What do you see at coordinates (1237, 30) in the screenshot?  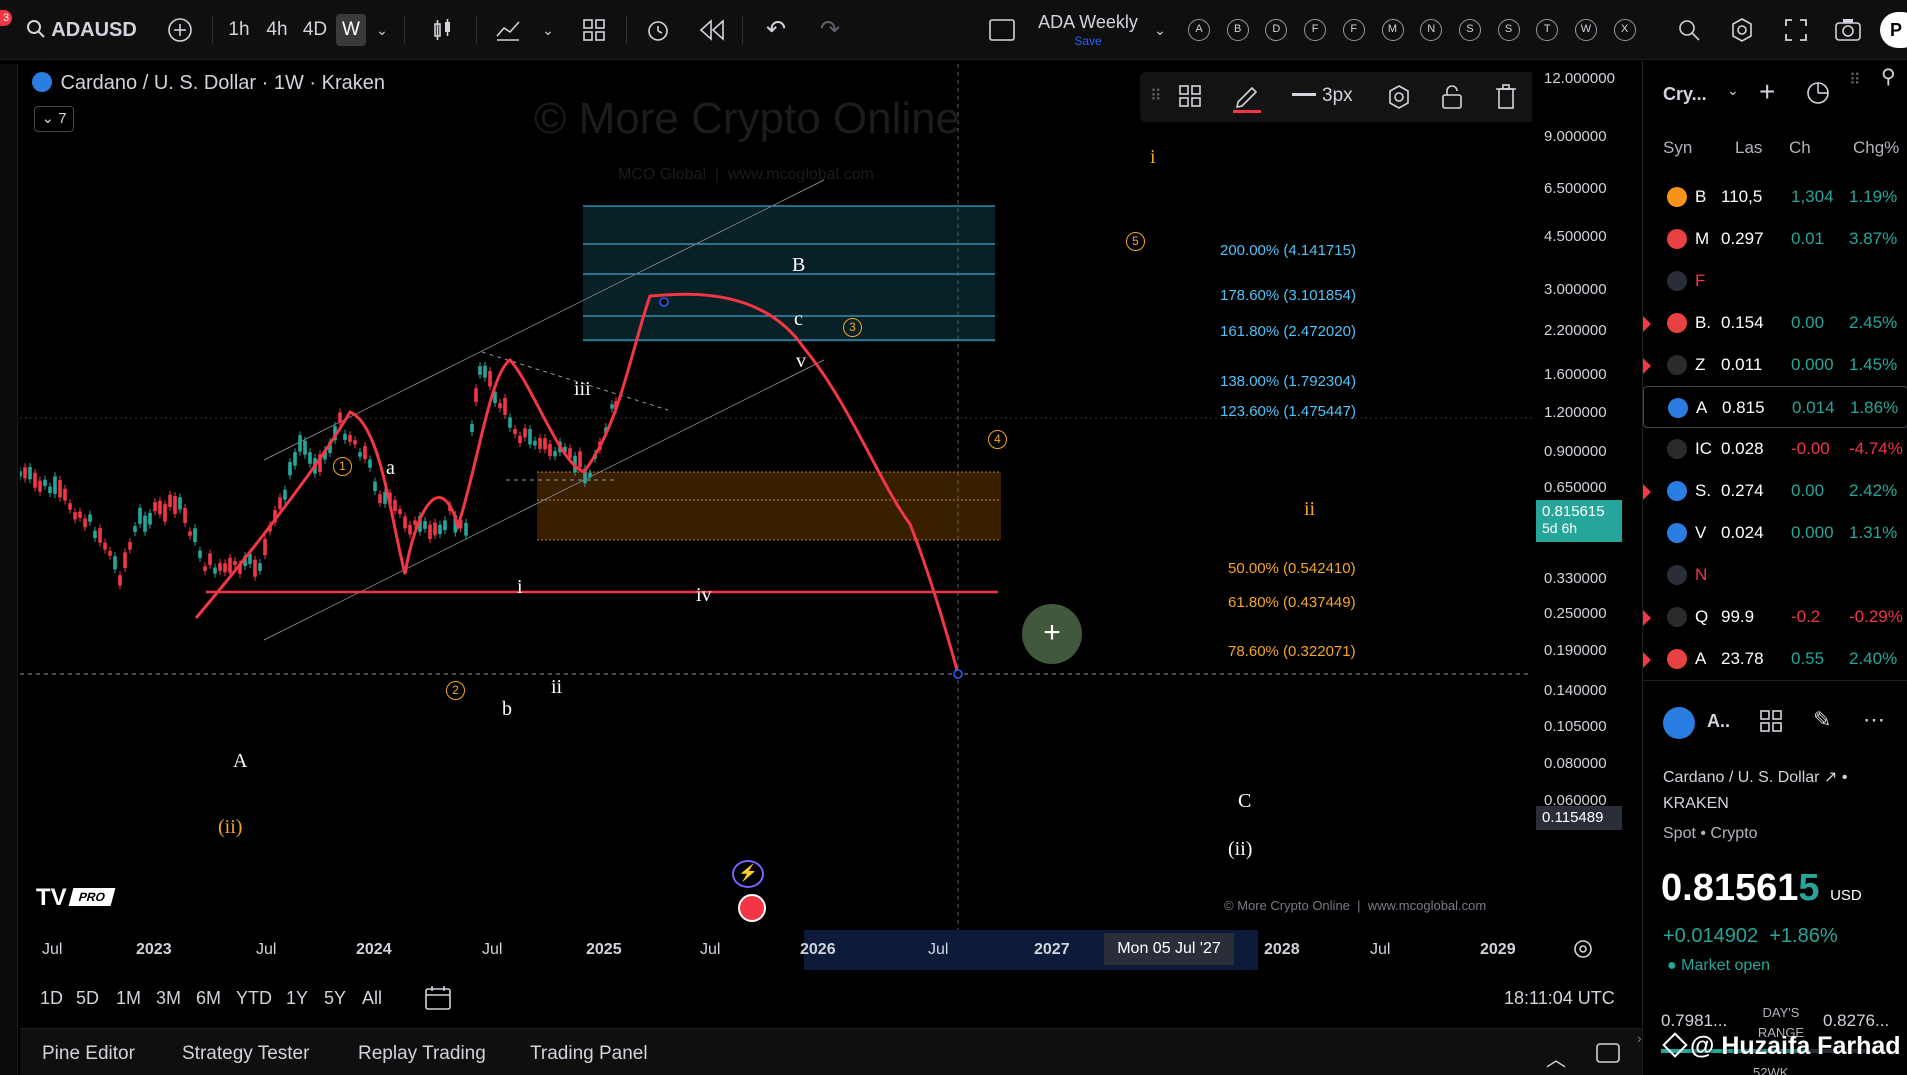 I see `quick-letter-b-1: B` at bounding box center [1237, 30].